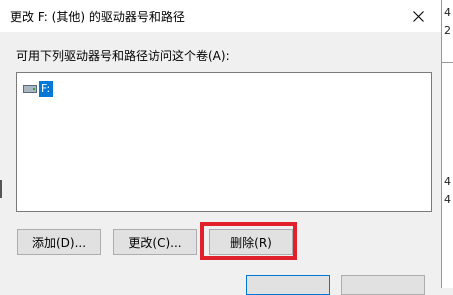  I want to click on background-text: 2, so click(447, 30).